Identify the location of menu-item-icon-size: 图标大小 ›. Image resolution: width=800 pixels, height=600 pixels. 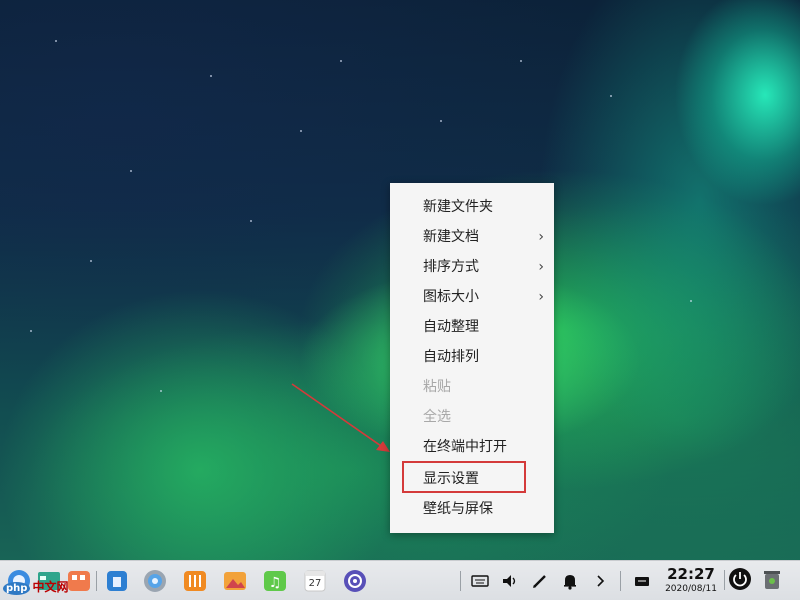
(472, 297).